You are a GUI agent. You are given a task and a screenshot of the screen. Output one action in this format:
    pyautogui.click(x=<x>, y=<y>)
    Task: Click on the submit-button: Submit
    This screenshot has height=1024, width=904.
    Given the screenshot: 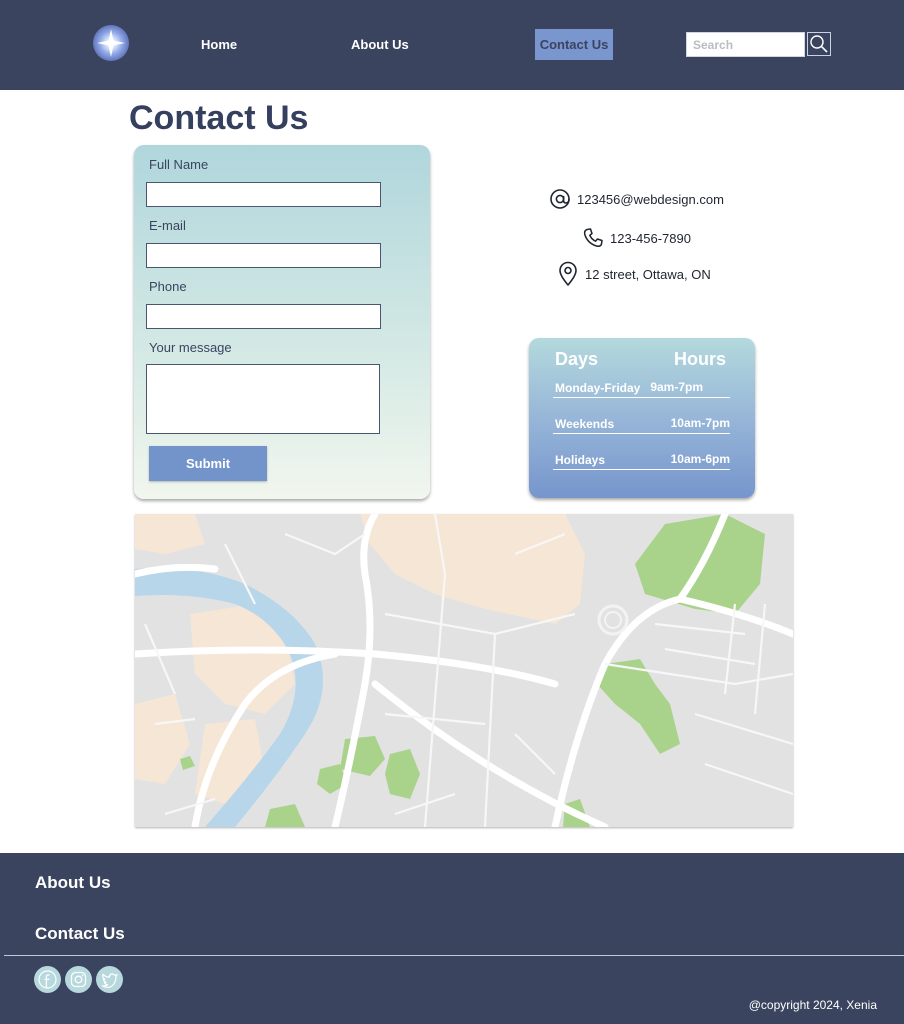 What is the action you would take?
    pyautogui.click(x=208, y=463)
    